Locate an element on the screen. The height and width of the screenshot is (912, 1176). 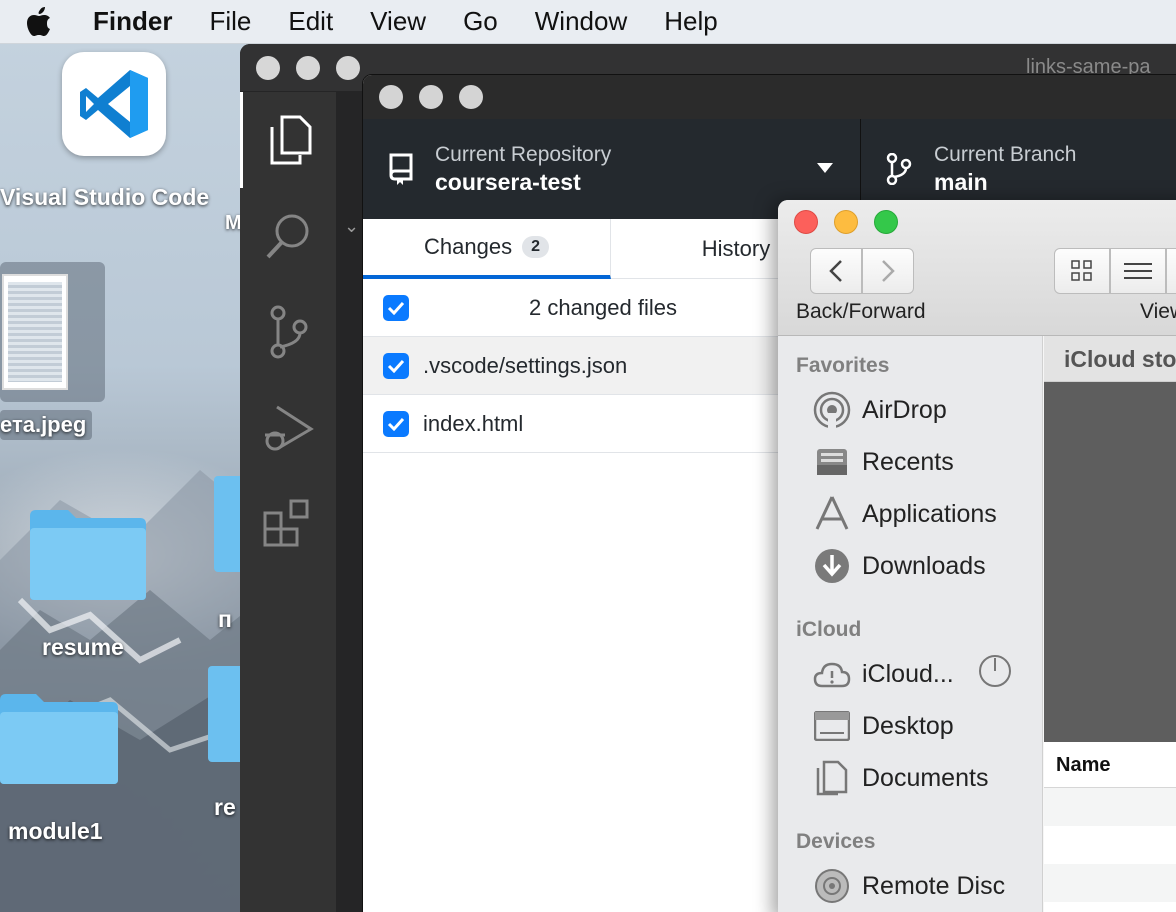
image-file-label: ета.jpeg is located at coordinates (43, 424).